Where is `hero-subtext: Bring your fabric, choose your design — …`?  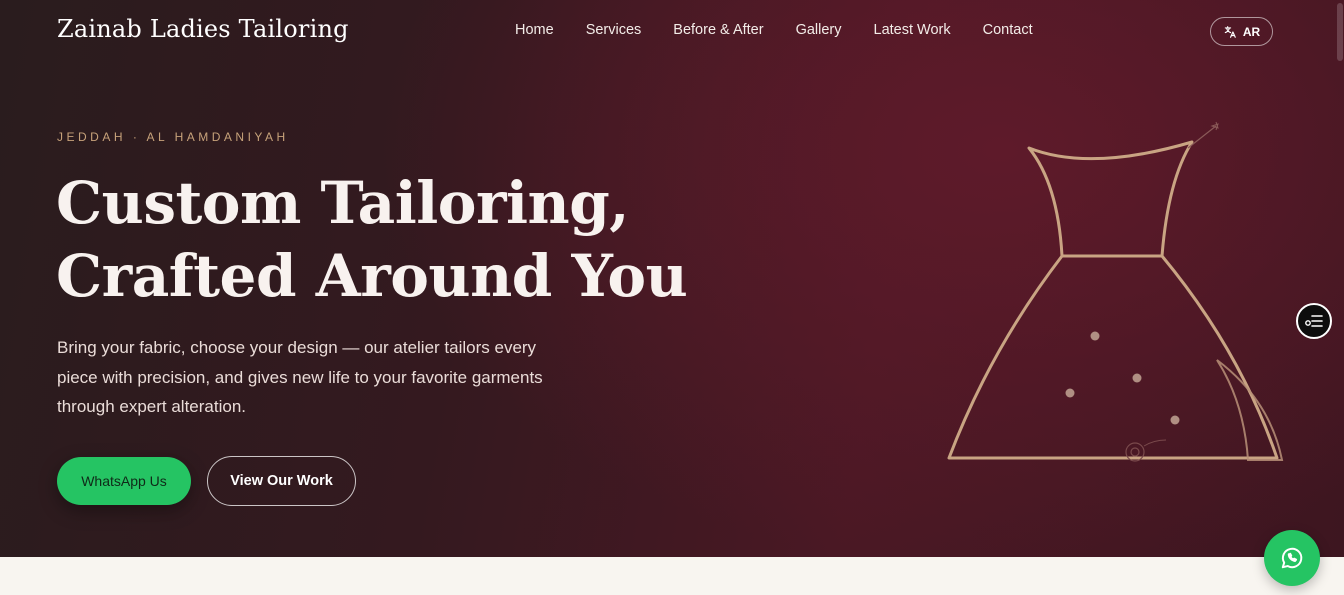
hero-subtext: Bring your fabric, choose your design — … is located at coordinates (300, 377).